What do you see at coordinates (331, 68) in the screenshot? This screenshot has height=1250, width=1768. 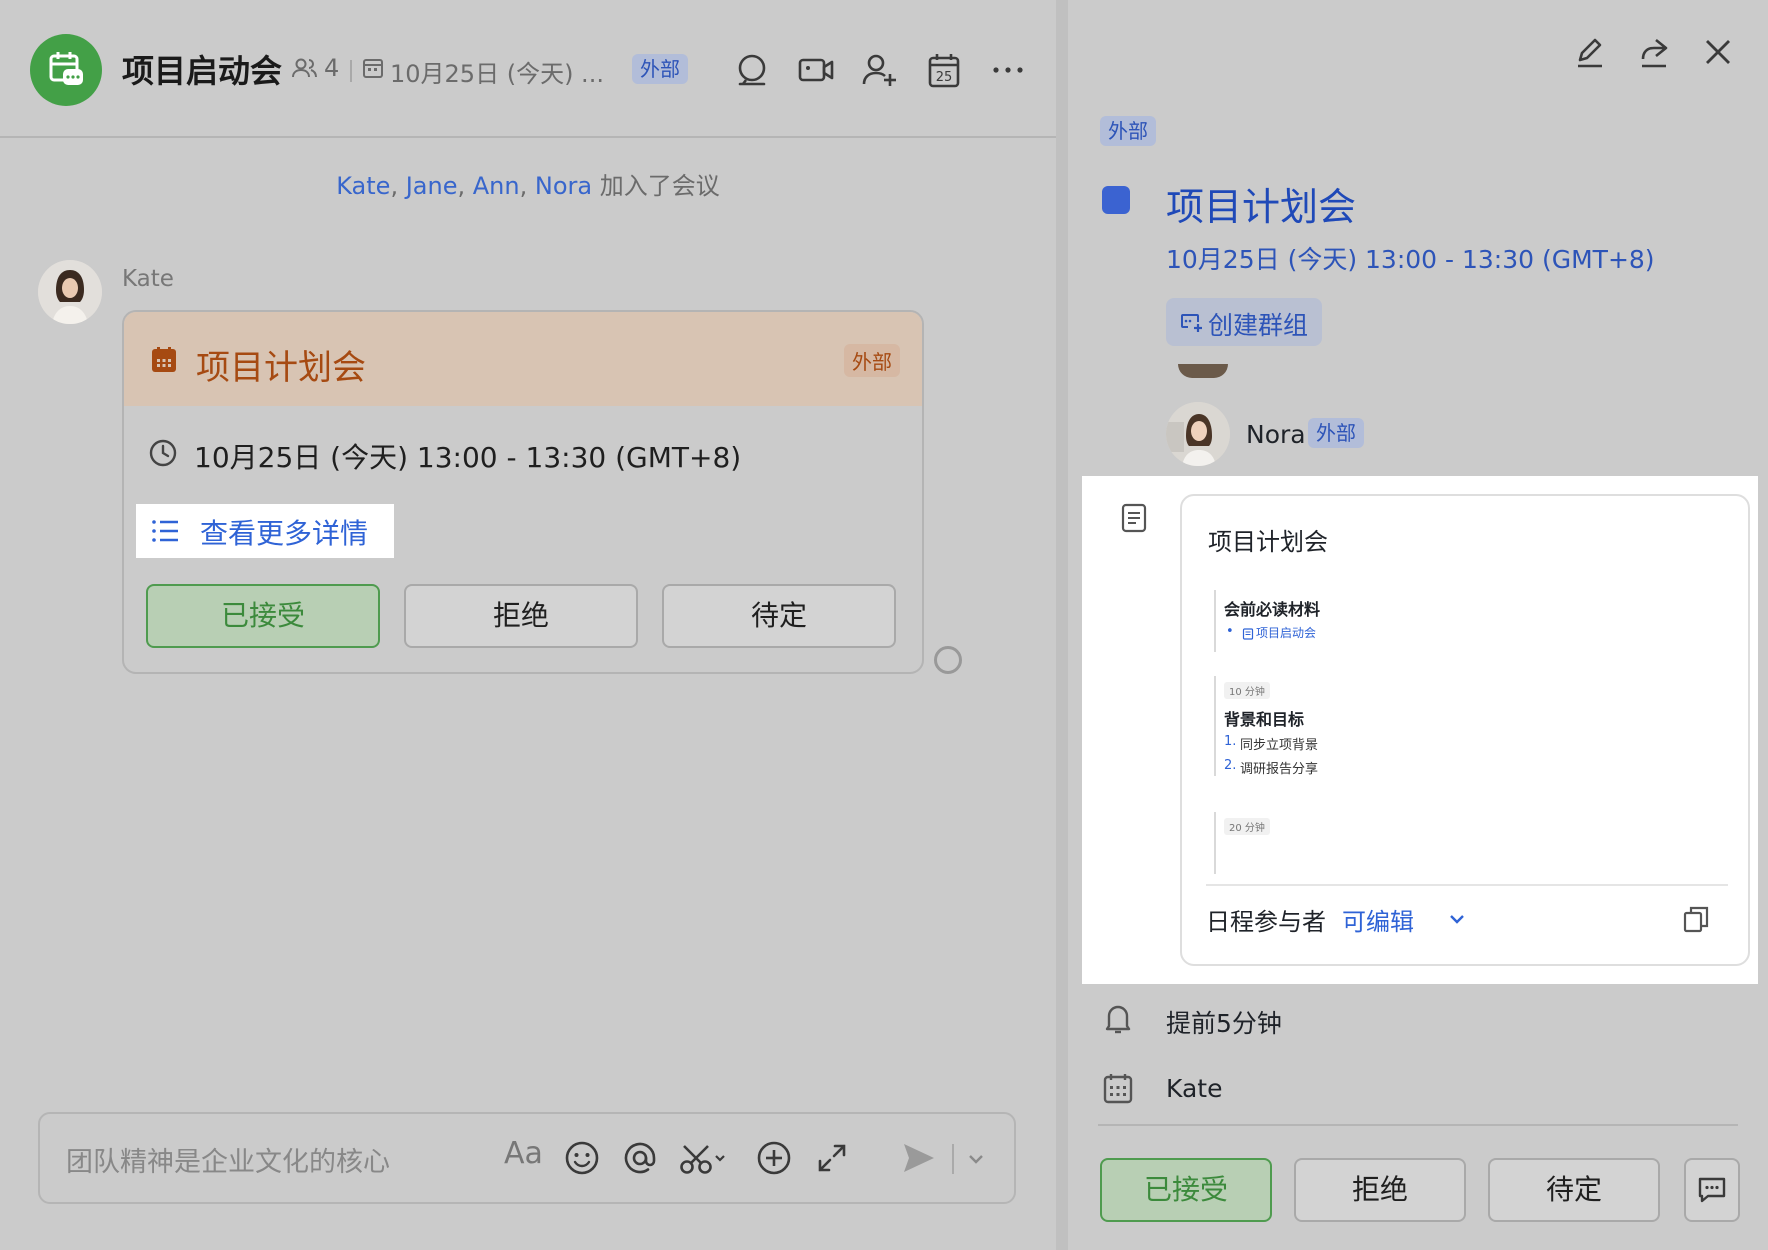 I see `member-count: 4` at bounding box center [331, 68].